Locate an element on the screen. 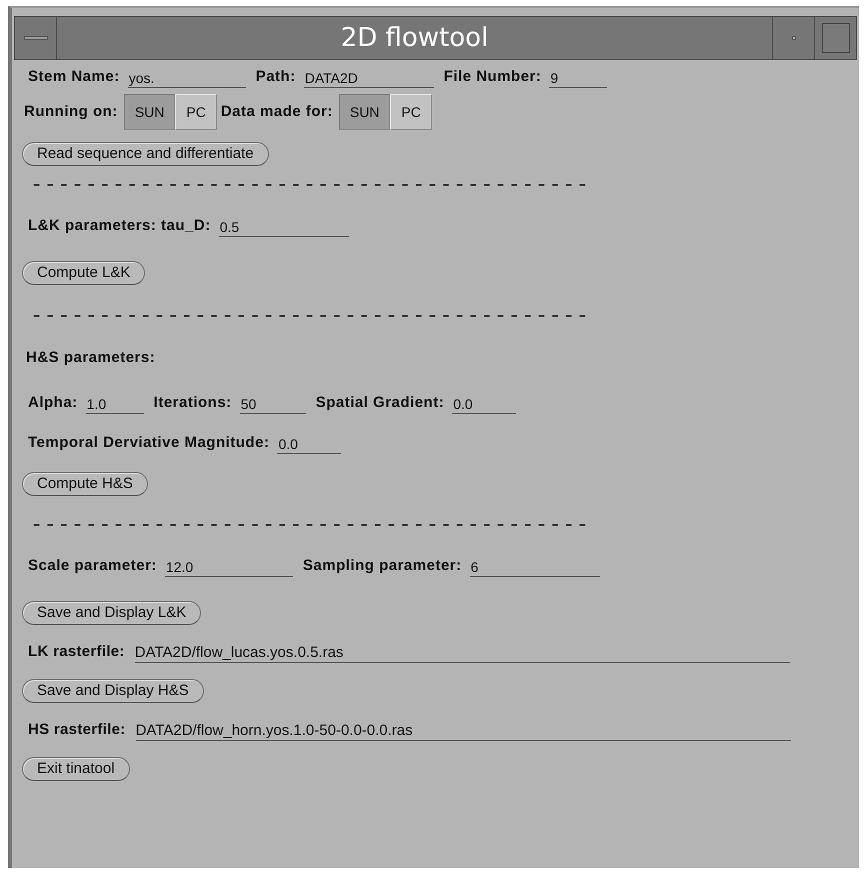 The image size is (866, 874). window-title: 2D flowtool is located at coordinates (415, 38).